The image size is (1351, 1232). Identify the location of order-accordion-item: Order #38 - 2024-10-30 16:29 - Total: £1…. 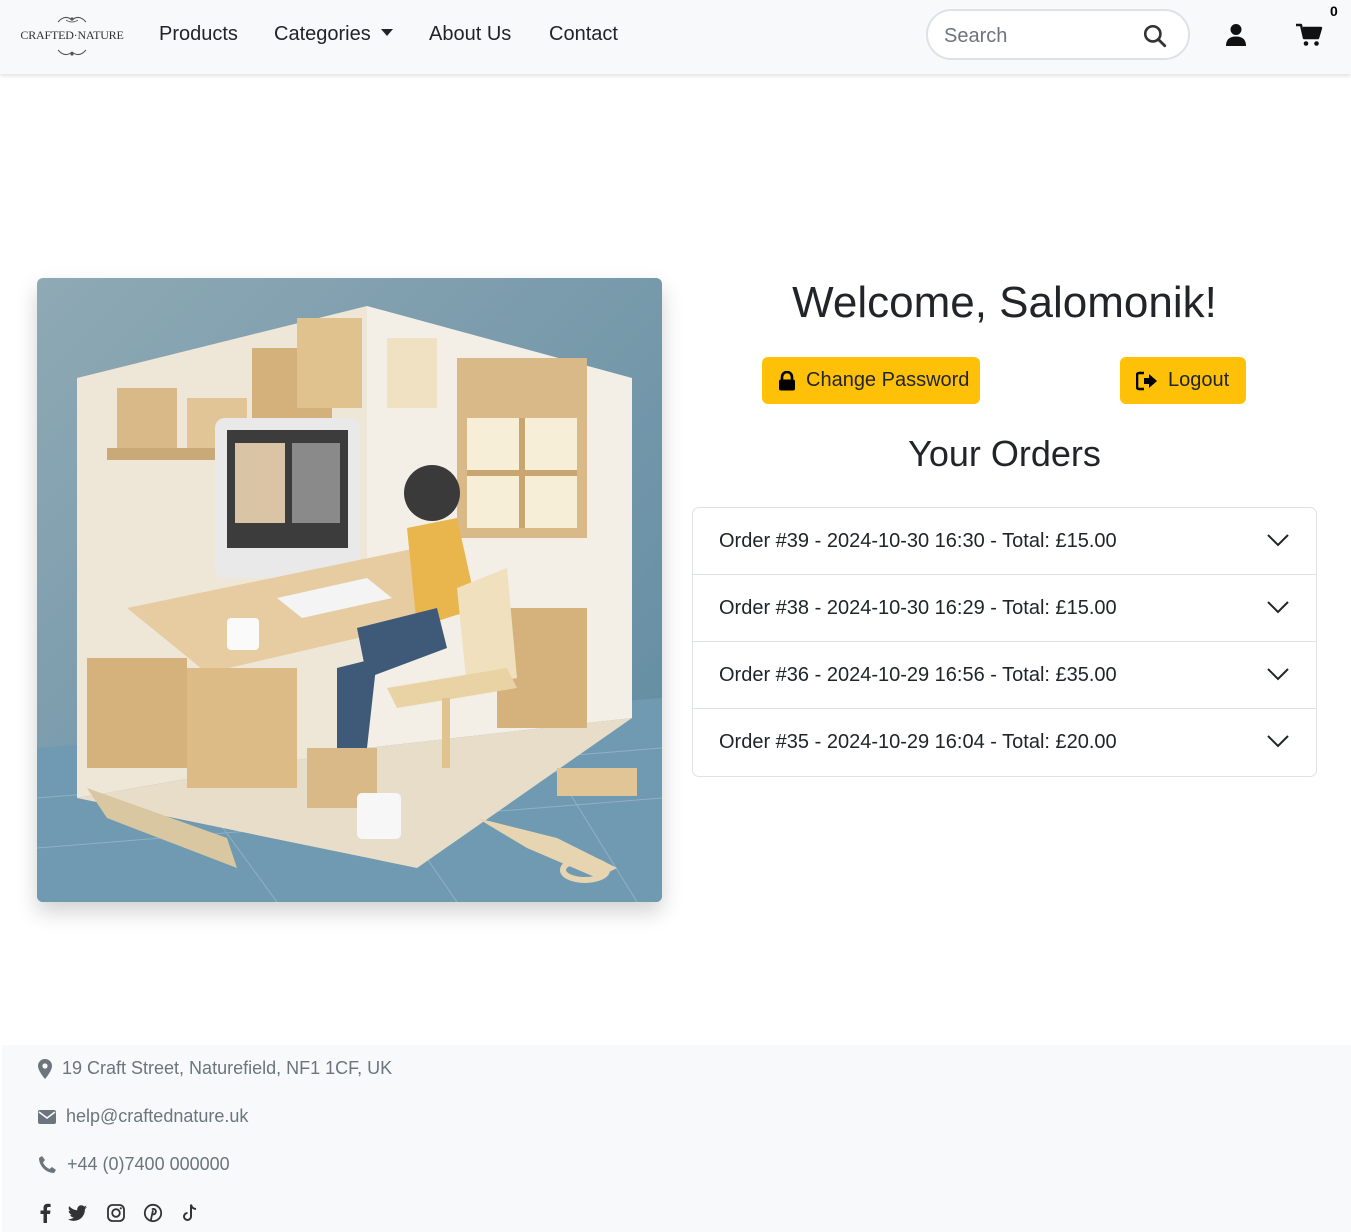
(1004, 608).